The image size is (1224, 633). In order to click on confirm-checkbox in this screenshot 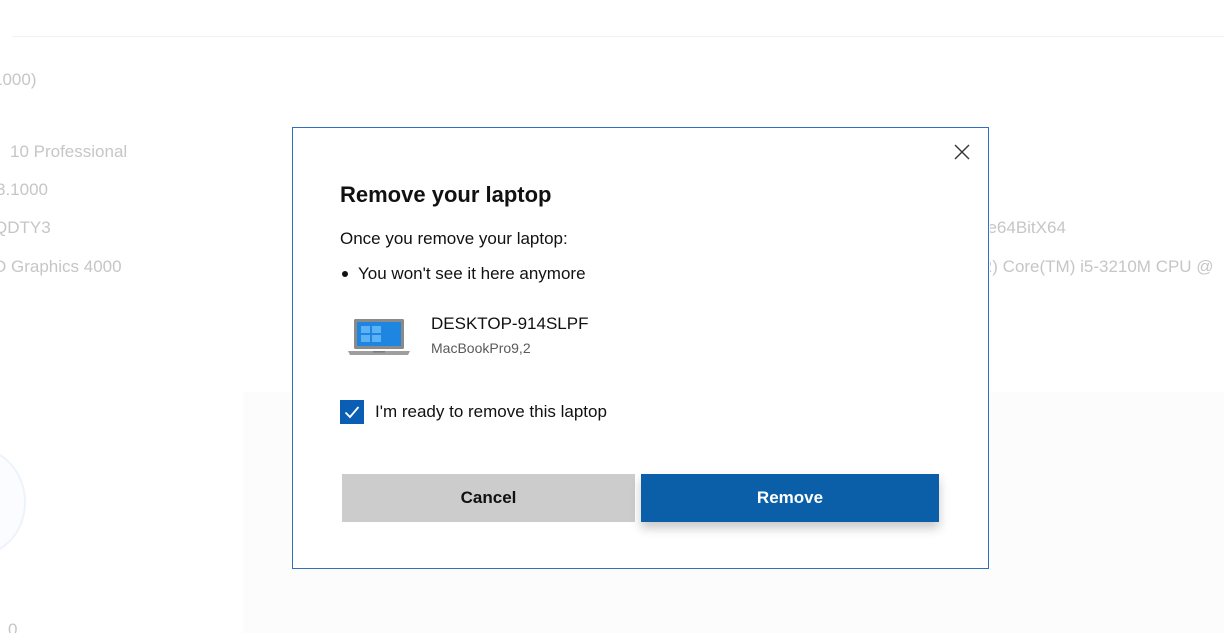, I will do `click(352, 412)`.